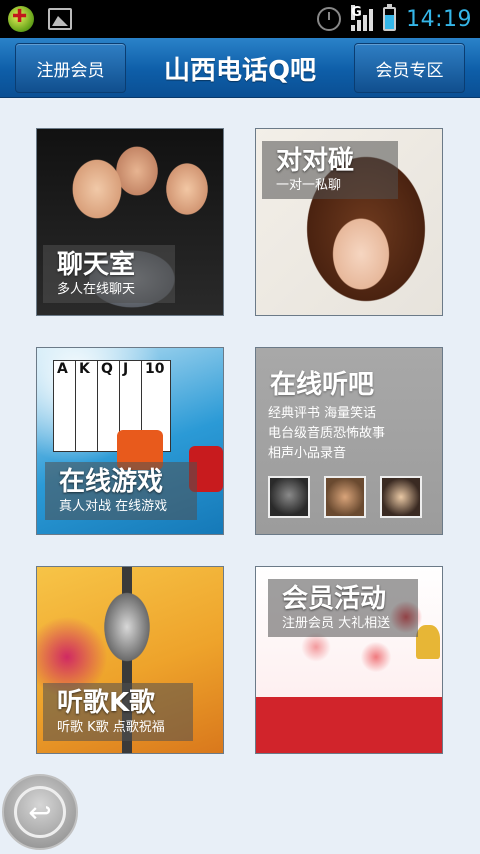 Image resolution: width=480 pixels, height=854 pixels. I want to click on tile-subtitle: 真人对战 在线游戏, so click(113, 506).